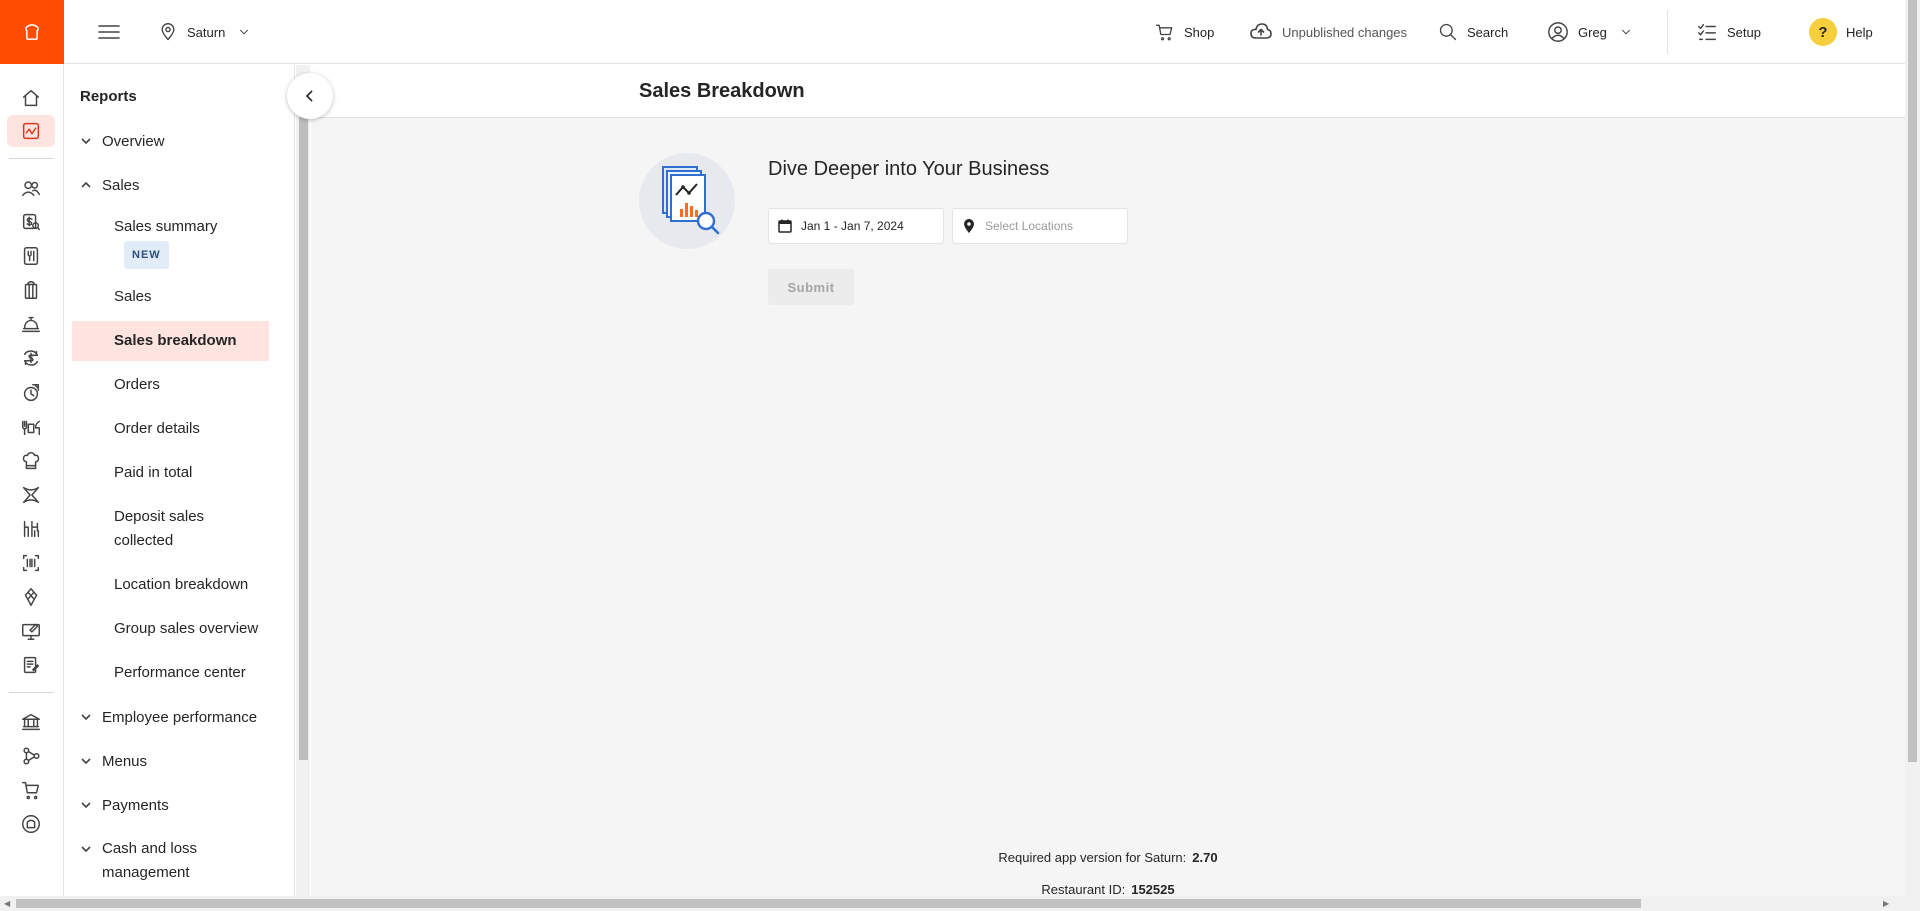 The height and width of the screenshot is (911, 1920). I want to click on restaurant-id-label: Restaurant ID:, so click(1083, 889).